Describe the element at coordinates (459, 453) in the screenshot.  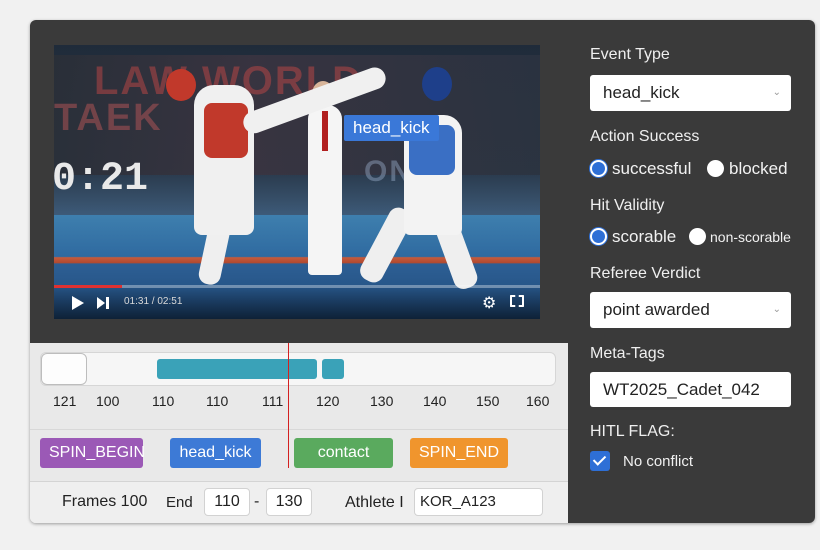
I see `event-chip-spin-end: SPIN_END` at that location.